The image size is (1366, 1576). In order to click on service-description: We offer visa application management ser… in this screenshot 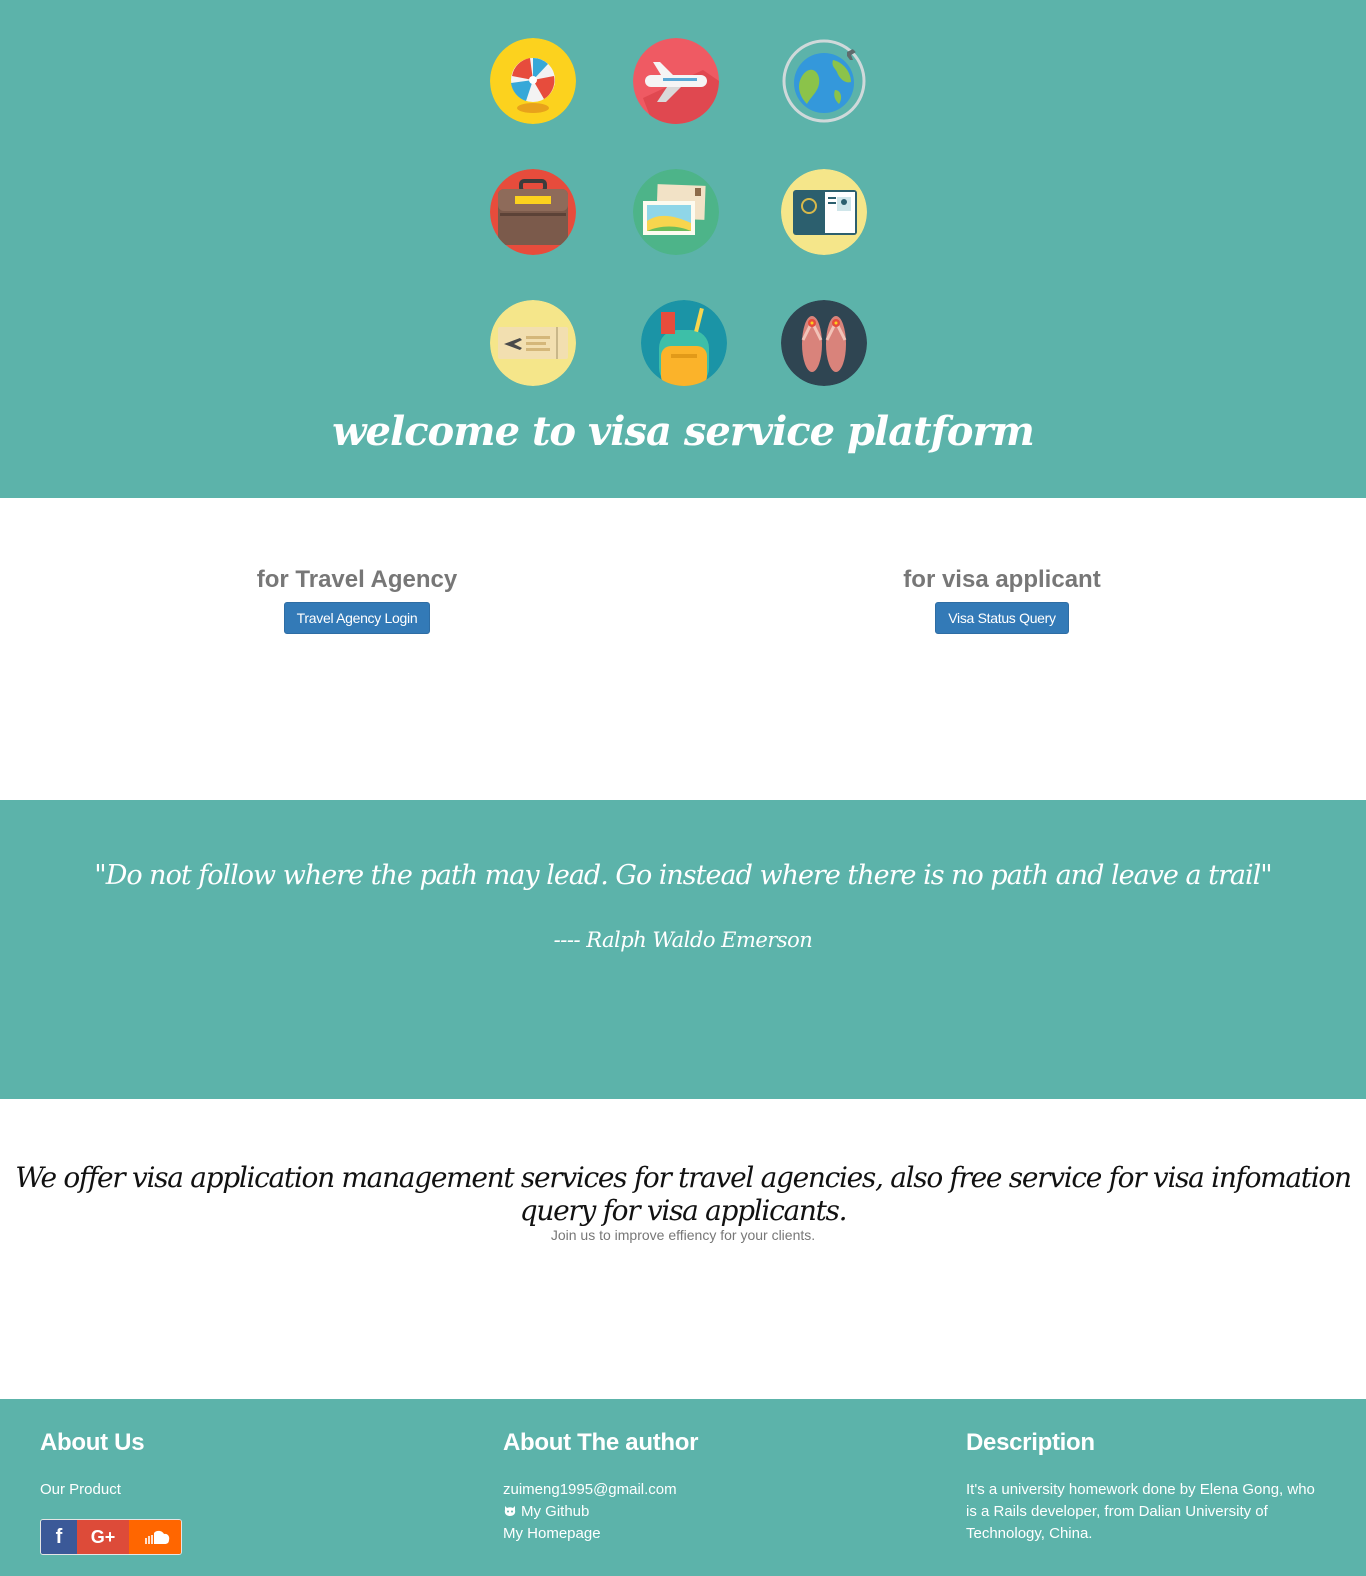, I will do `click(683, 1194)`.